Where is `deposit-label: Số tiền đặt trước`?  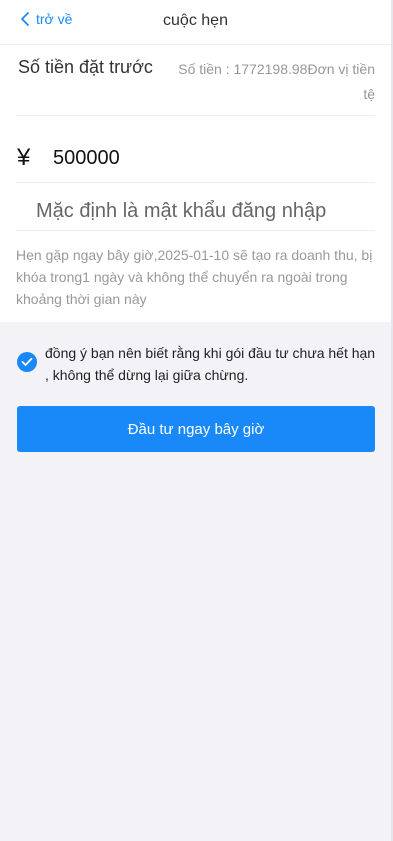 deposit-label: Số tiền đặt trước is located at coordinates (85, 67).